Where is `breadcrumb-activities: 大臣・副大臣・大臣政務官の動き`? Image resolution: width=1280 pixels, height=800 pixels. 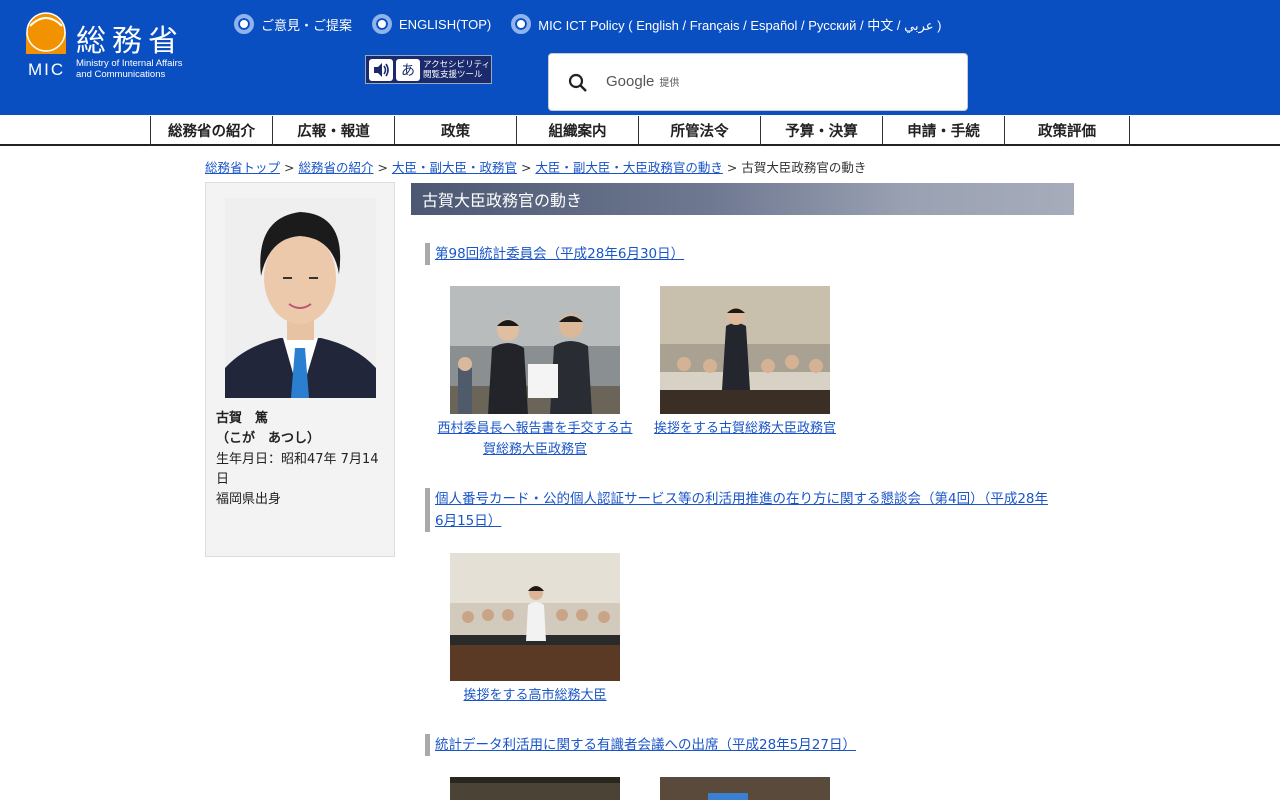 breadcrumb-activities: 大臣・副大臣・大臣政務官の動き is located at coordinates (629, 167).